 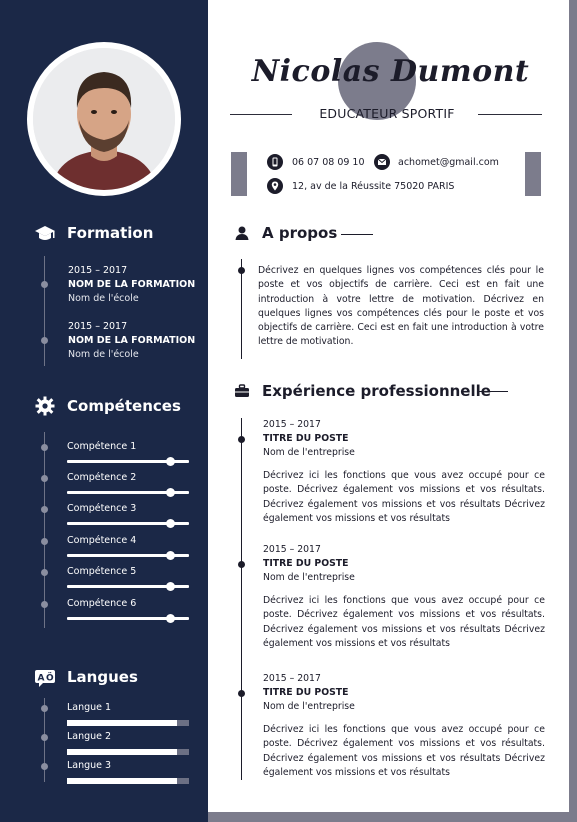 I want to click on language-label: Langue 3, so click(x=89, y=765).